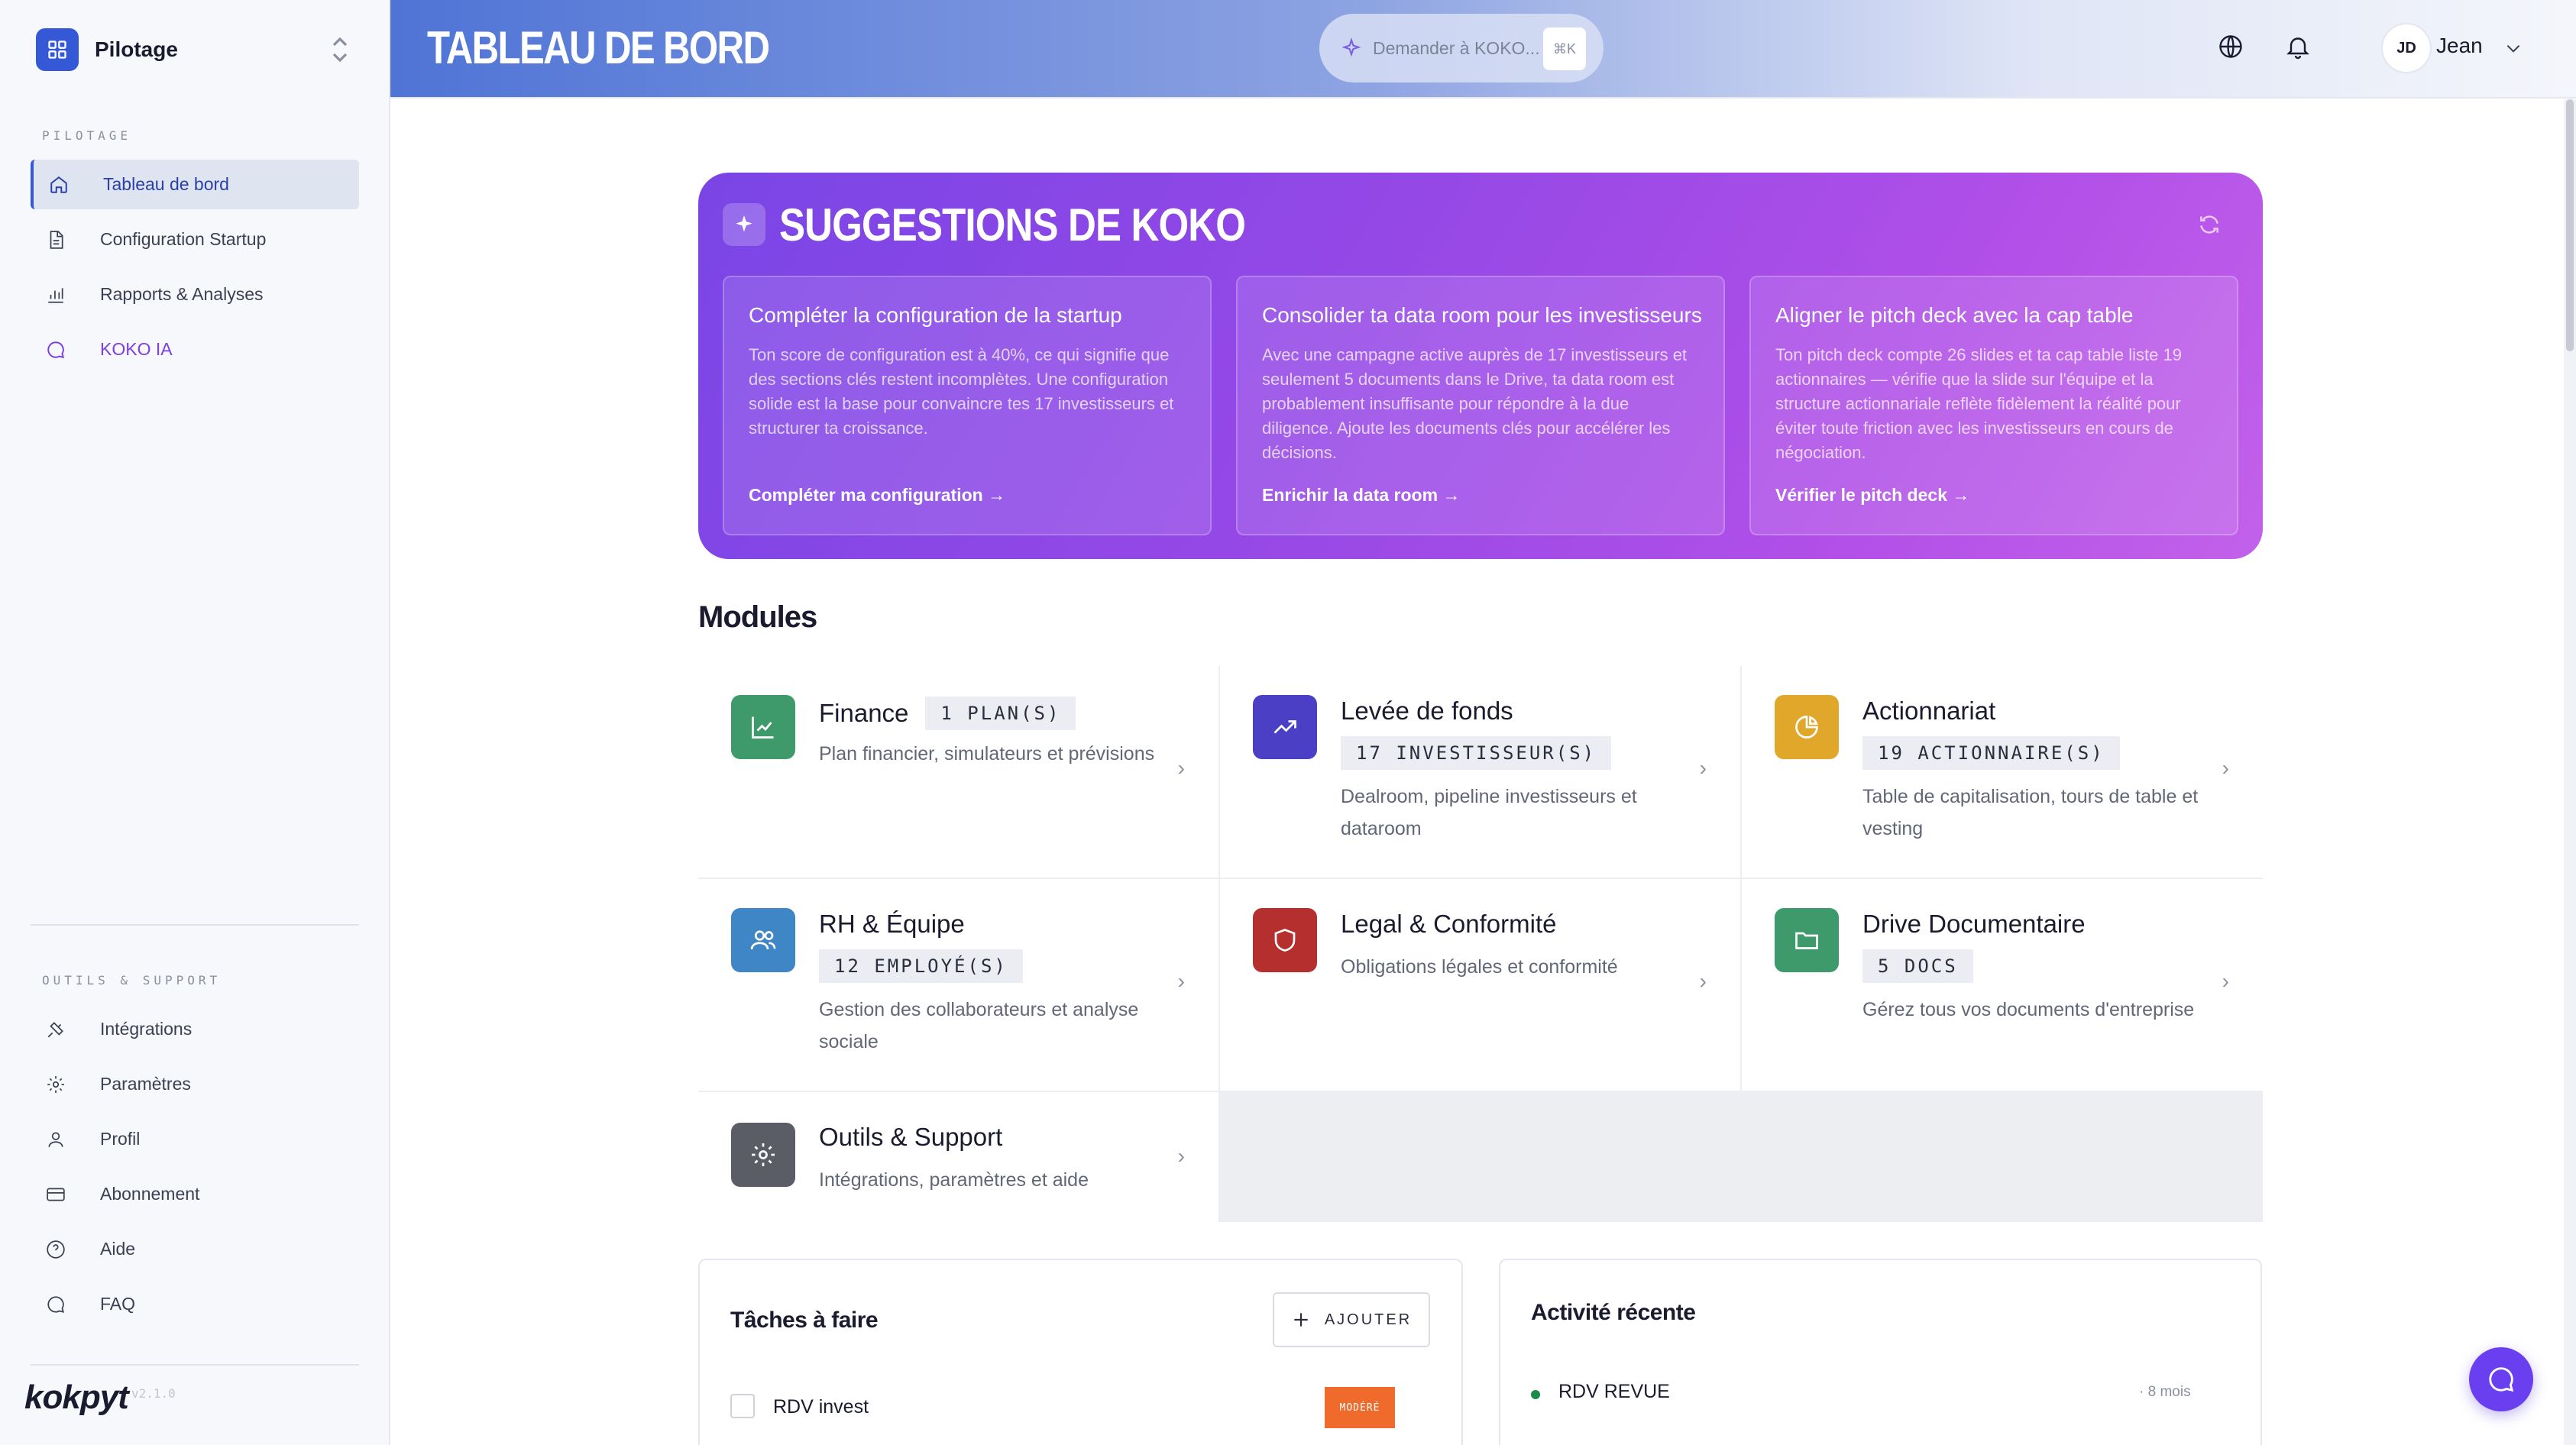  What do you see at coordinates (56, 1195) in the screenshot?
I see `credit-card-icon` at bounding box center [56, 1195].